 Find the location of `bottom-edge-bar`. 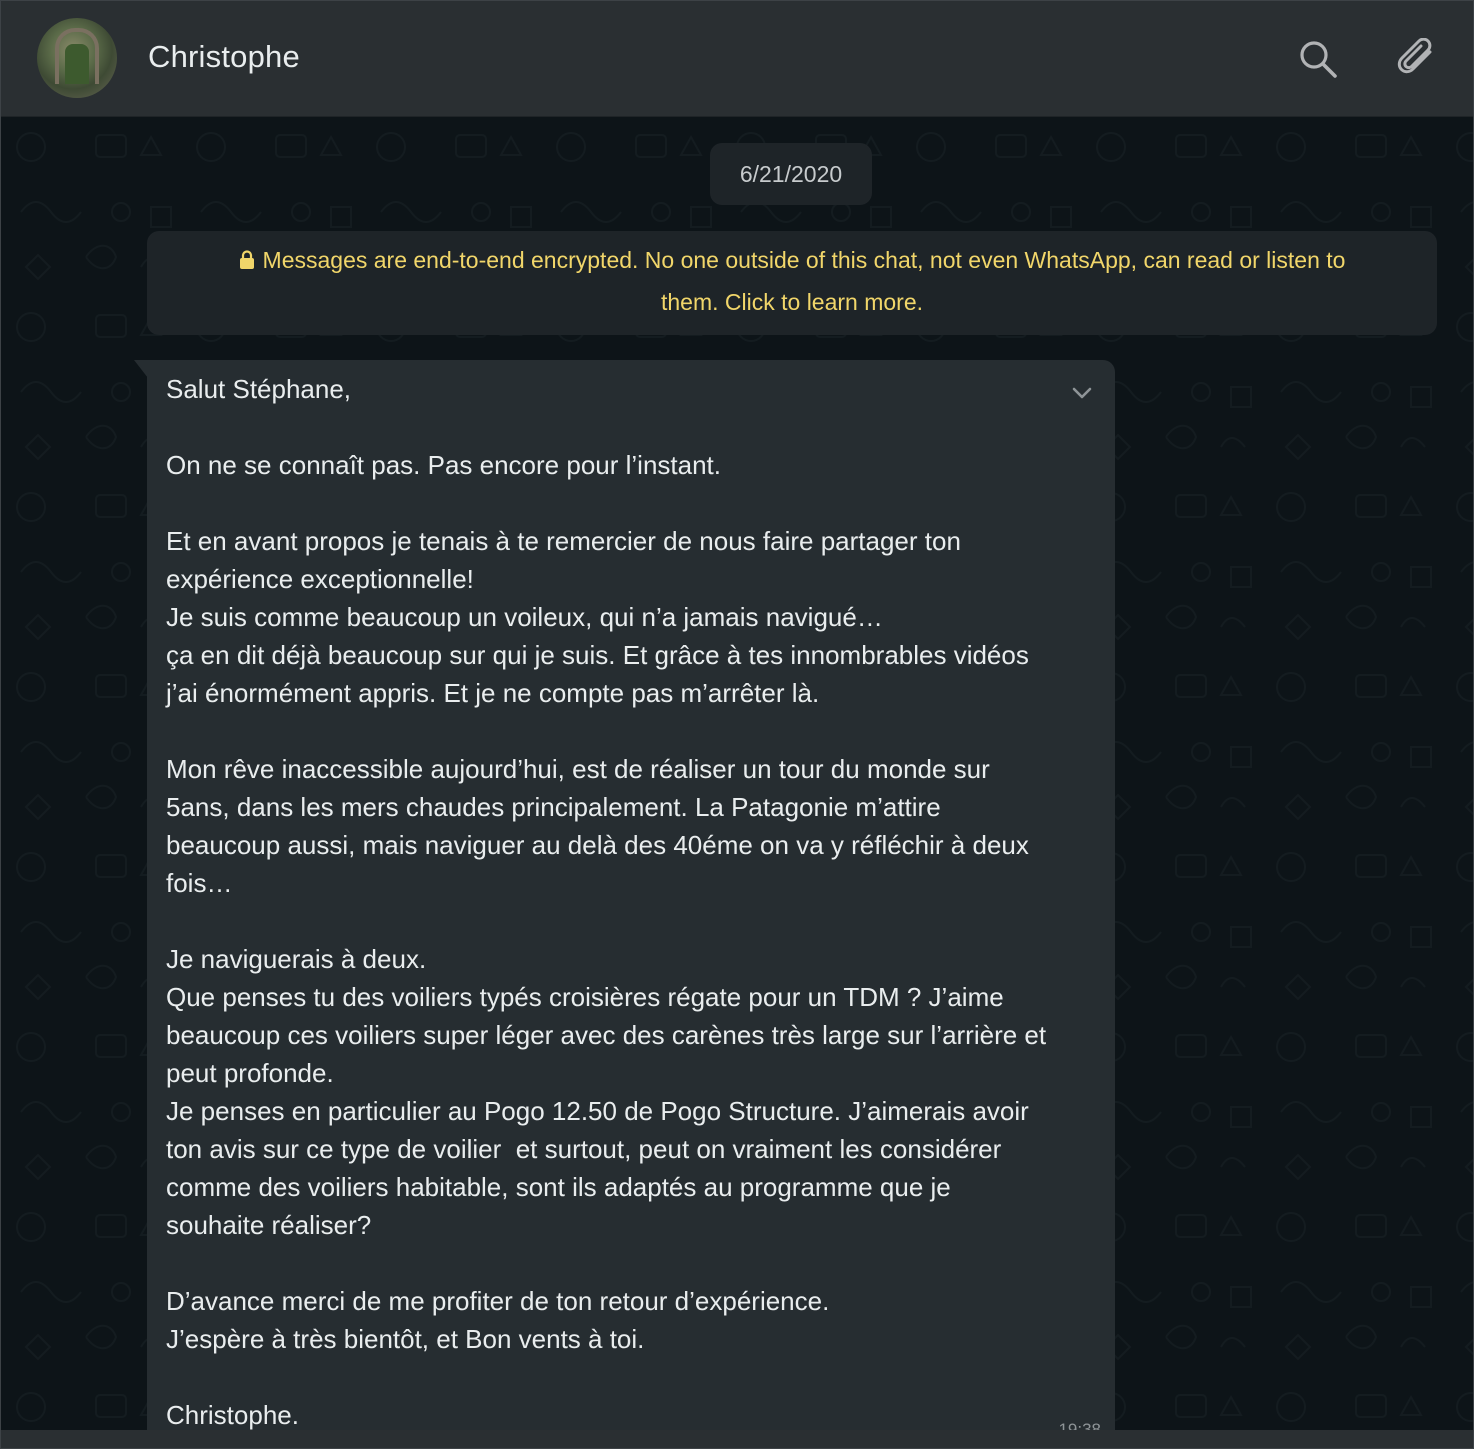

bottom-edge-bar is located at coordinates (737, 1439).